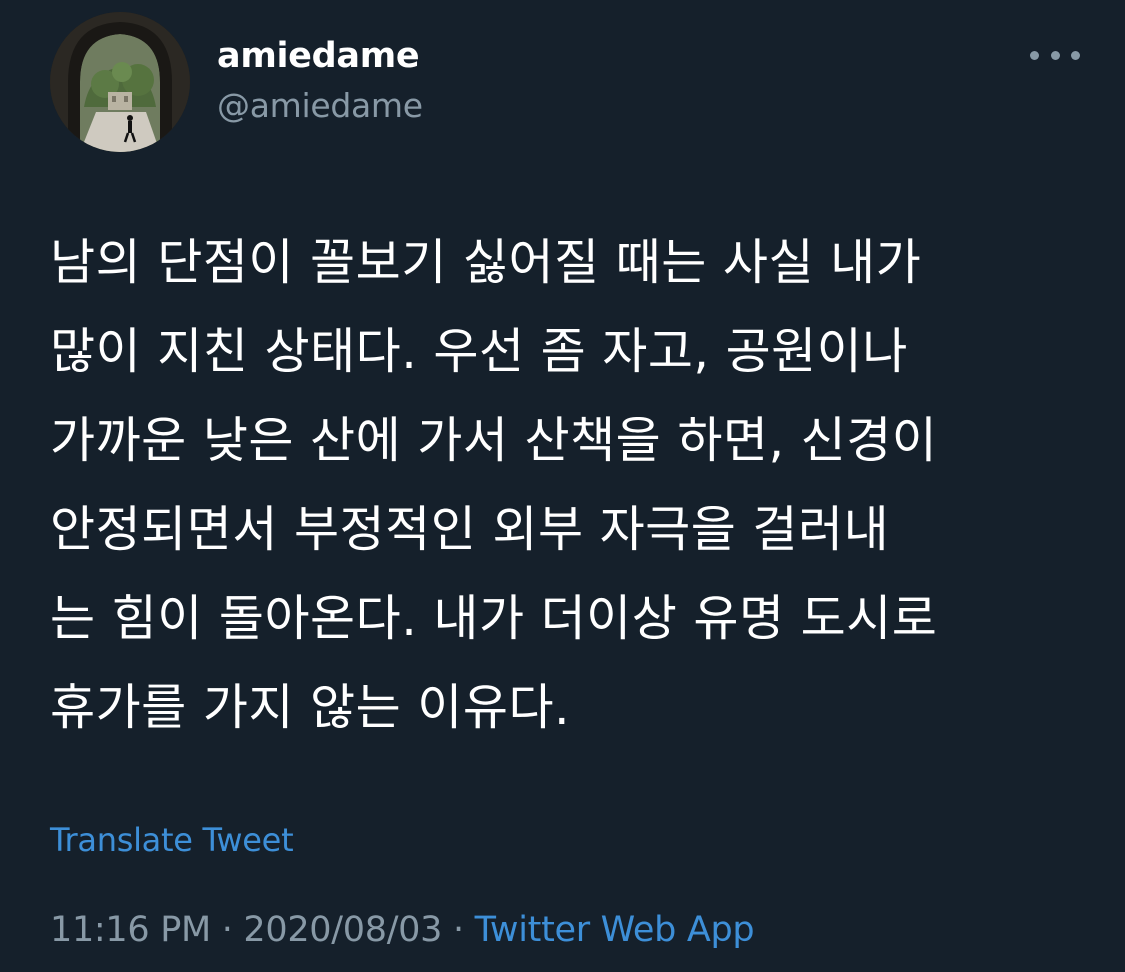 The height and width of the screenshot is (972, 1125). What do you see at coordinates (320, 106) in the screenshot?
I see `user-handle: @amiedame` at bounding box center [320, 106].